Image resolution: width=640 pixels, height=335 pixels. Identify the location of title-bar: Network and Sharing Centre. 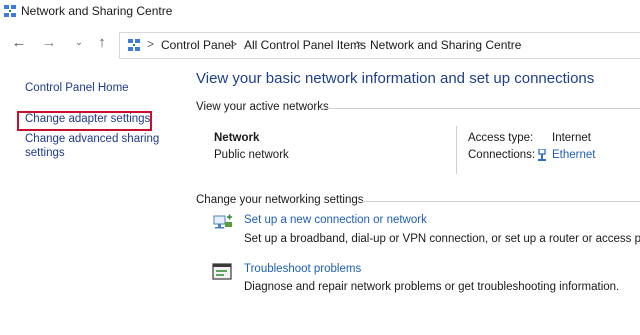
(320, 12).